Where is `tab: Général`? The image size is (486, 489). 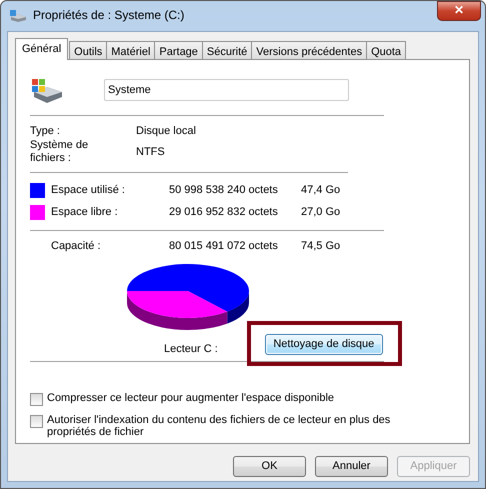
tab: Général is located at coordinates (41, 49).